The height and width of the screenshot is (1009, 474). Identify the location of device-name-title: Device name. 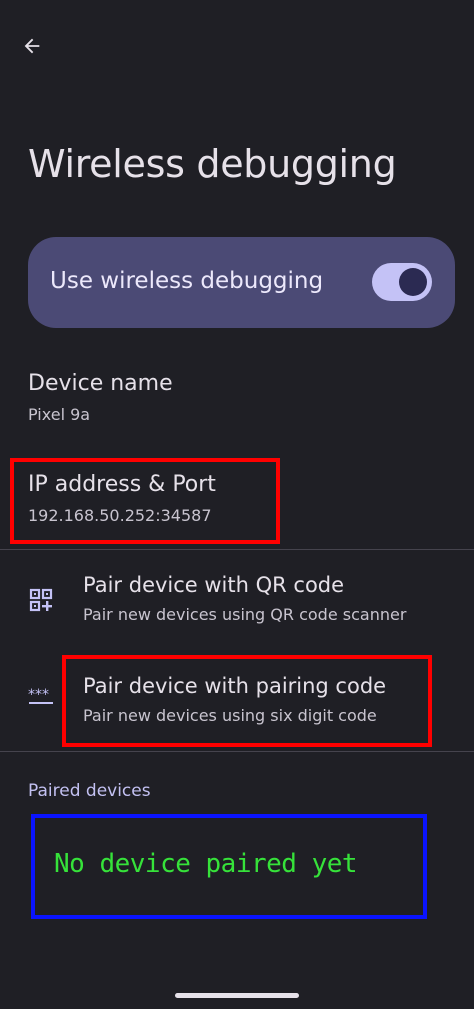
(100, 383).